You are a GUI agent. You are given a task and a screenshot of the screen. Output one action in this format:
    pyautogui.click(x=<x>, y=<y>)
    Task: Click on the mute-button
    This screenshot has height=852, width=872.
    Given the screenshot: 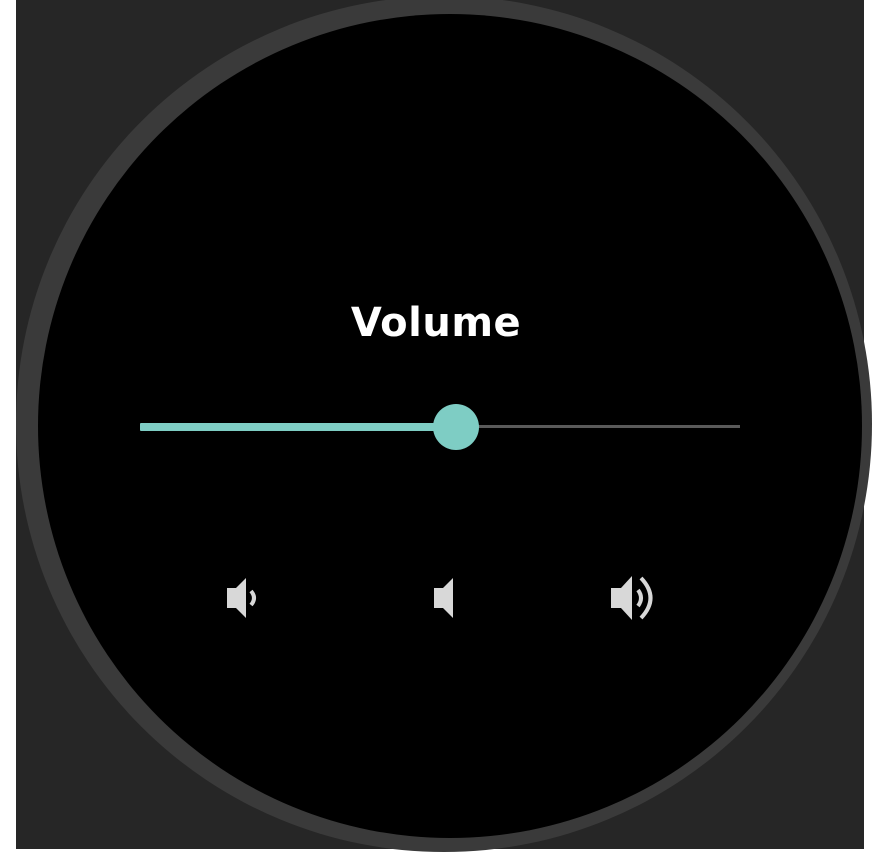 What is the action you would take?
    pyautogui.click(x=440, y=598)
    